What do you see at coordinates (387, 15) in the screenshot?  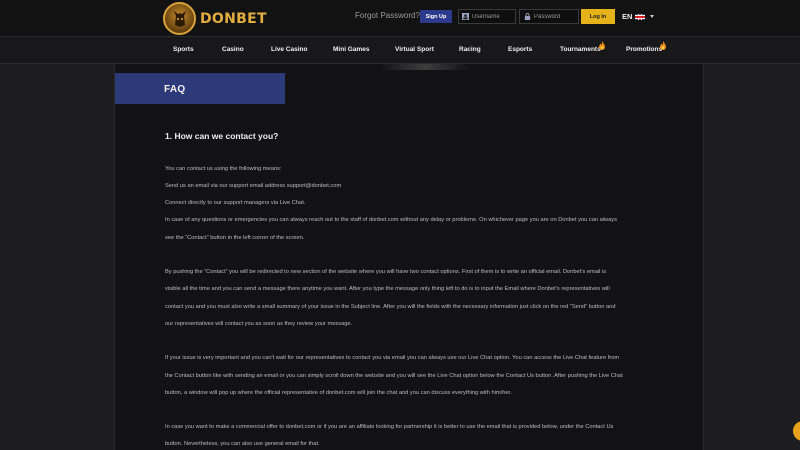 I see `forgot-password-link: Forgot Password?` at bounding box center [387, 15].